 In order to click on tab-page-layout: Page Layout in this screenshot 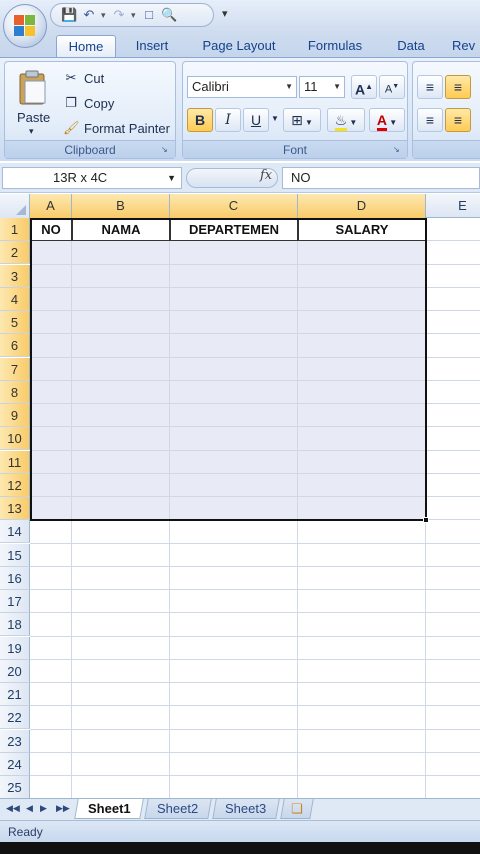, I will do `click(239, 46)`.